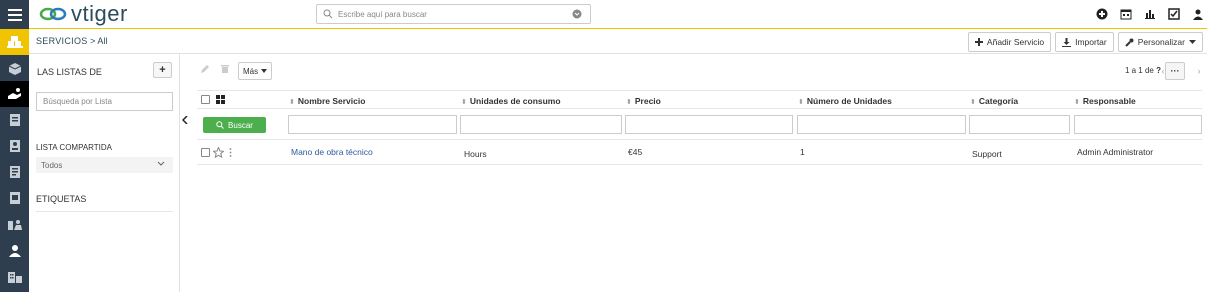 Image resolution: width=1207 pixels, height=292 pixels. I want to click on price-books-icon, so click(14, 120).